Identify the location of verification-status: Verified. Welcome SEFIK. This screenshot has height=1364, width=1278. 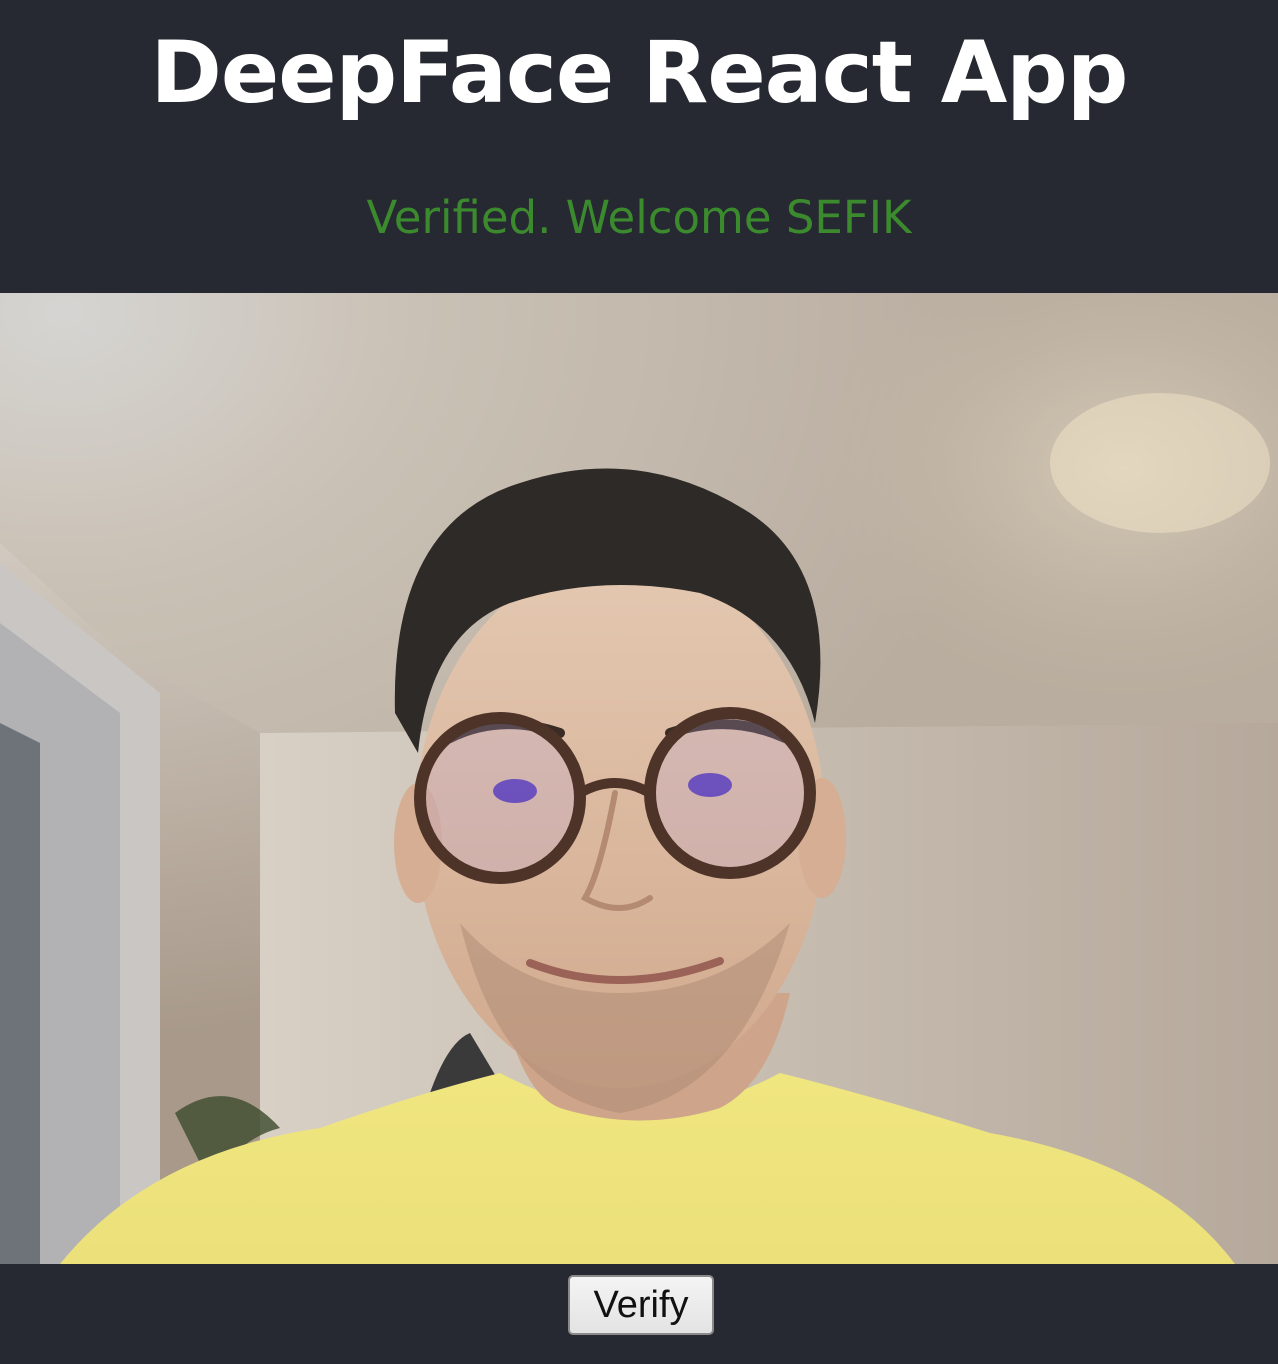
(639, 217).